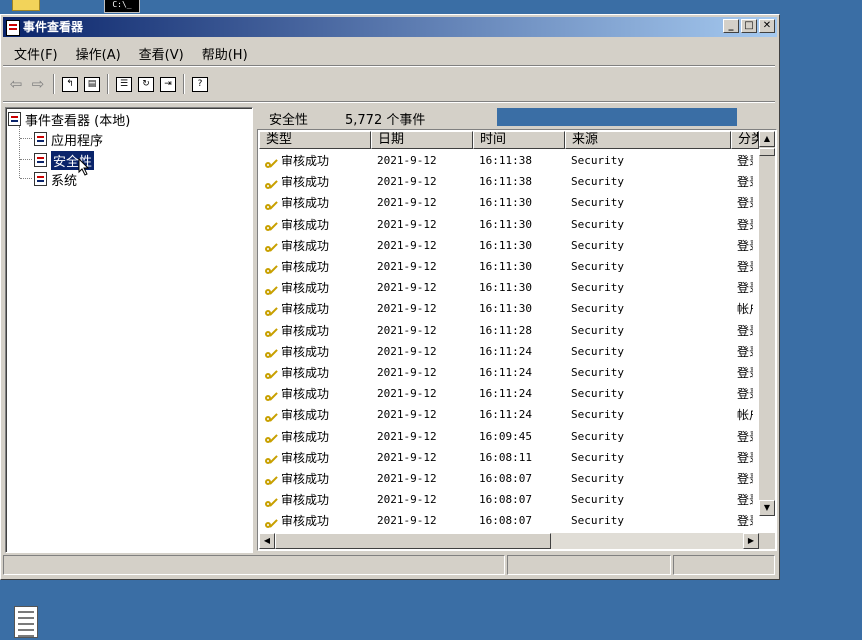 The width and height of the screenshot is (862, 640). I want to click on command-prompt-icon: C:\_, so click(122, 6).